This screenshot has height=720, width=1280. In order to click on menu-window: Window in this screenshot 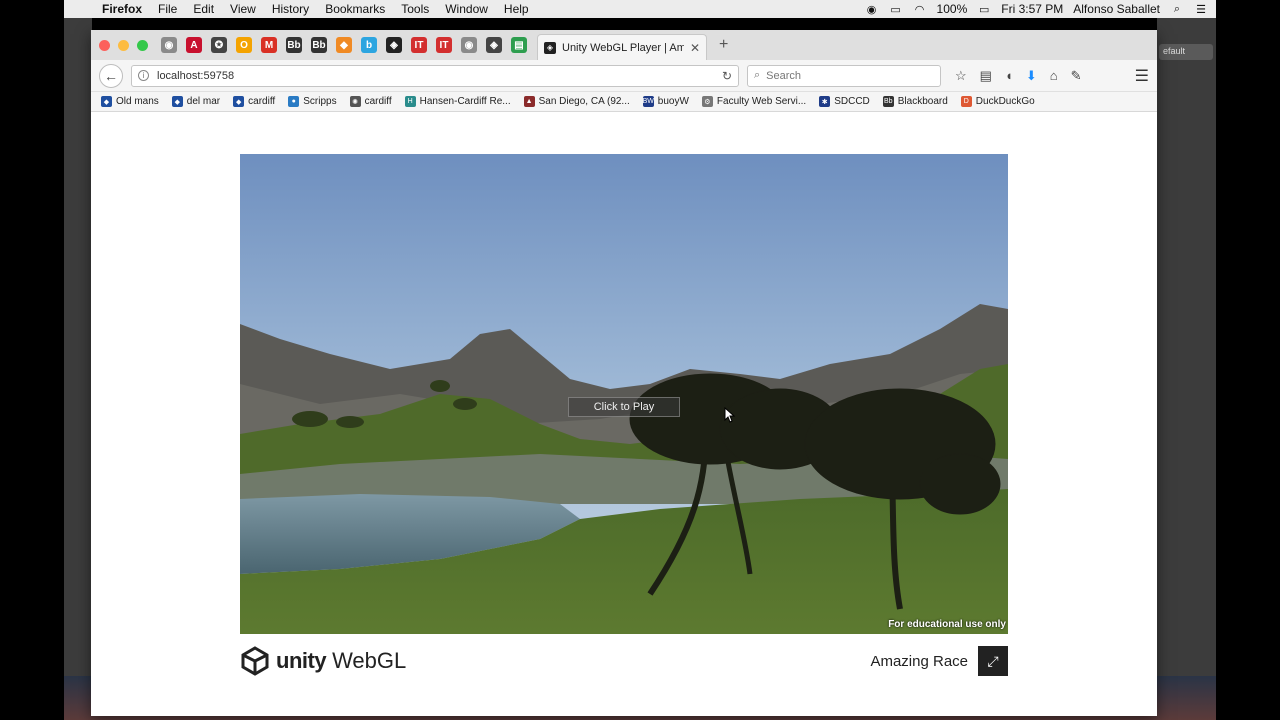, I will do `click(466, 9)`.